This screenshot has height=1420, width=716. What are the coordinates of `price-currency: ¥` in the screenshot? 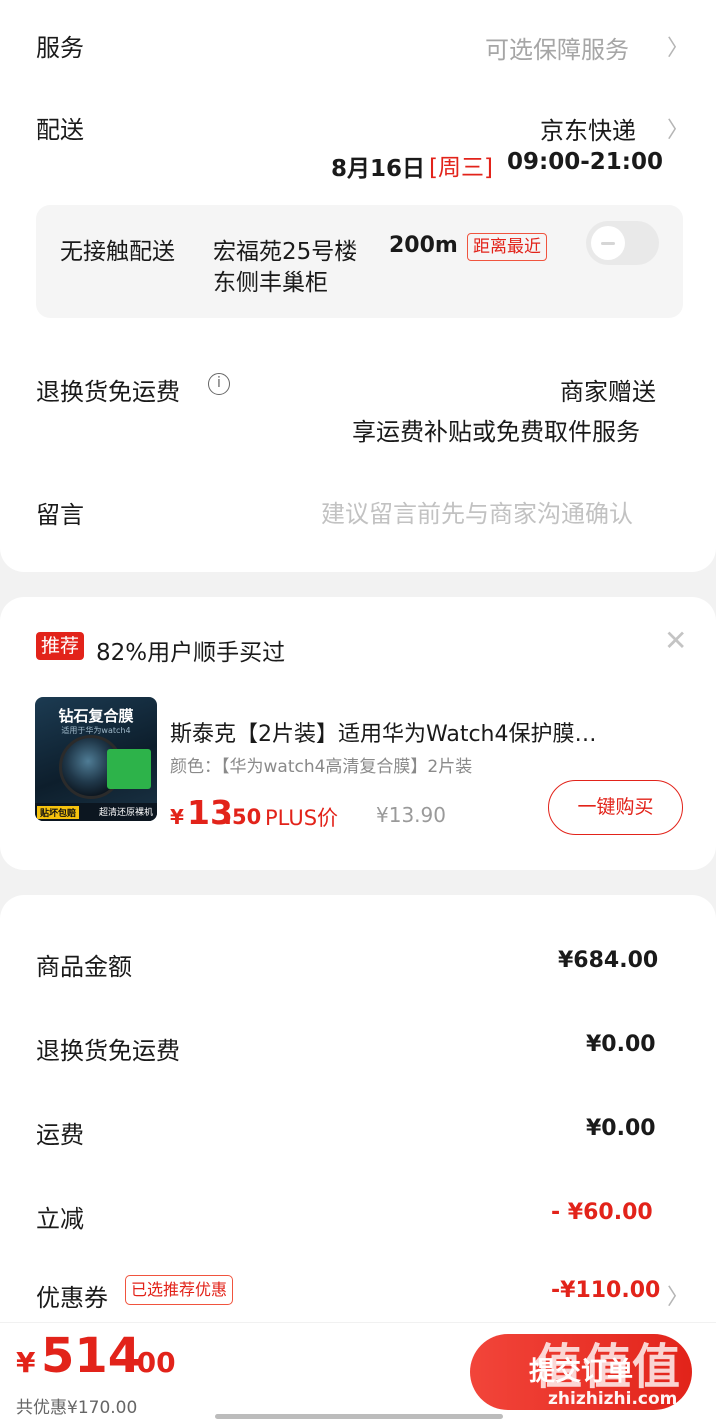 It's located at (177, 817).